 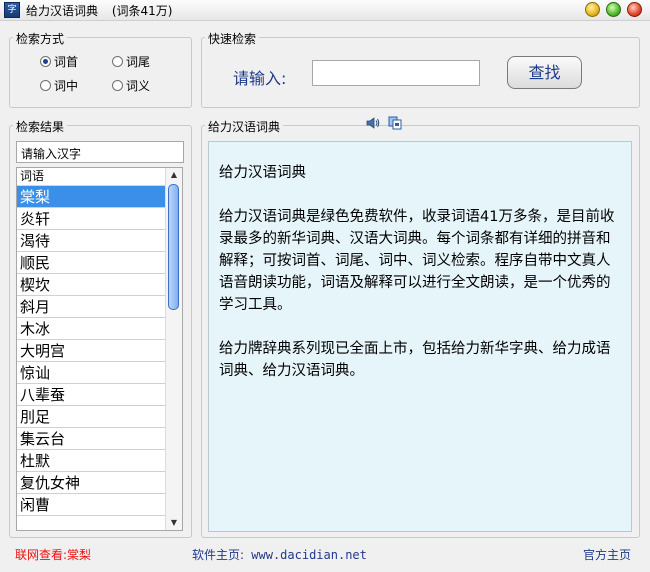 I want to click on list-item: 顺民, so click(x=91, y=263).